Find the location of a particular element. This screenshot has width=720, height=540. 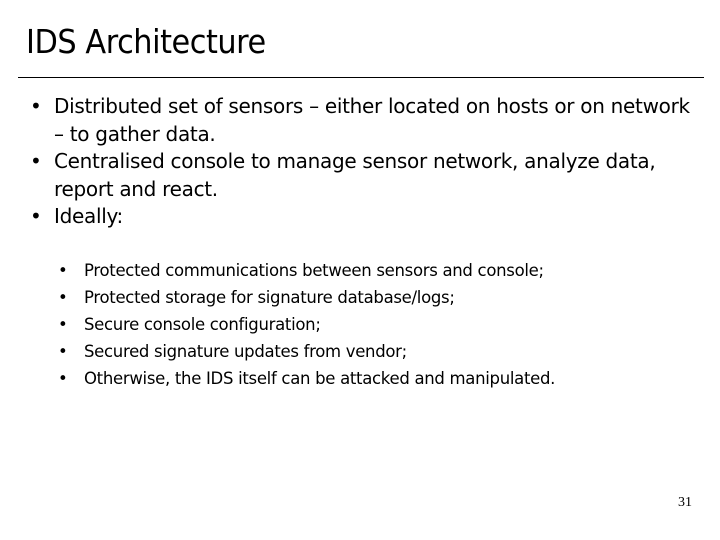

sub-bullet-text: Secure console configuration; is located at coordinates (202, 324).